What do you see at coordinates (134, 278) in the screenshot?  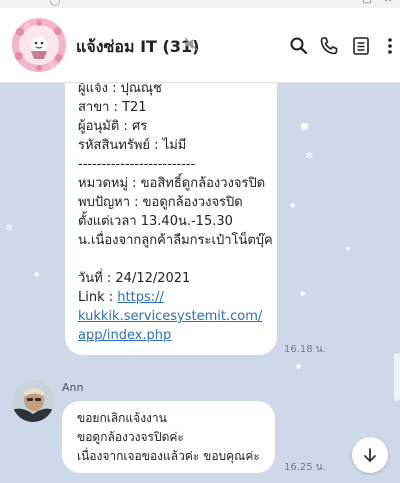 I see `message-date: วันที่ : 24/12/2021` at bounding box center [134, 278].